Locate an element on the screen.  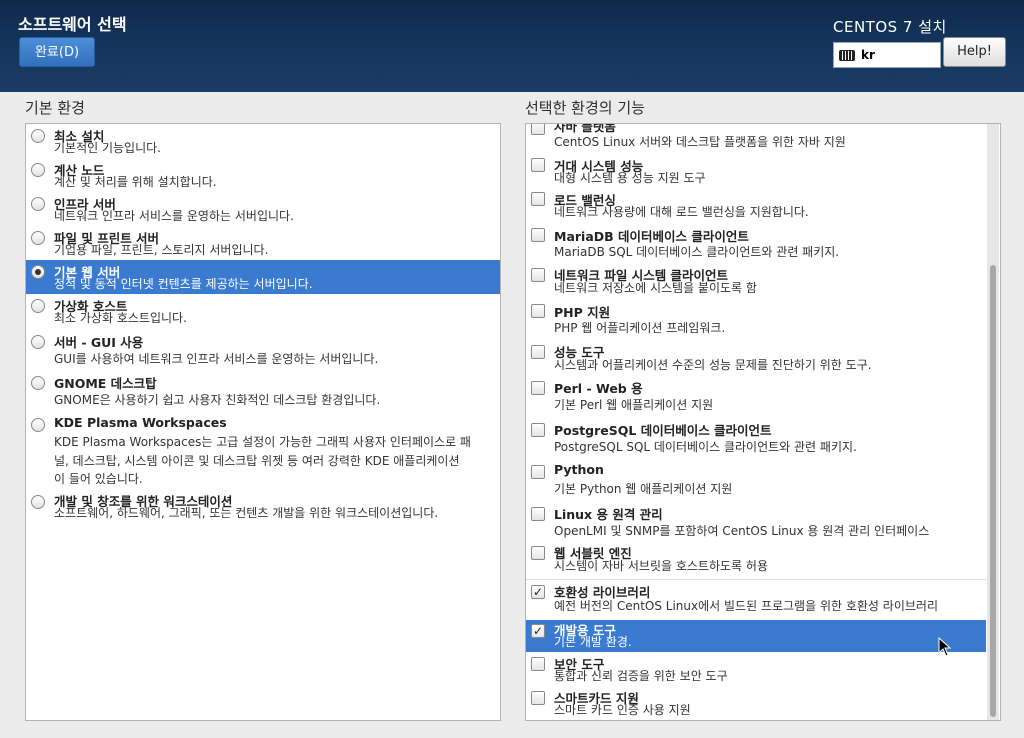
environment-item: 파일 및 프린트 서버 기업용 파일, 프린트, 스토리지 서버입니다. is located at coordinates (263, 243).